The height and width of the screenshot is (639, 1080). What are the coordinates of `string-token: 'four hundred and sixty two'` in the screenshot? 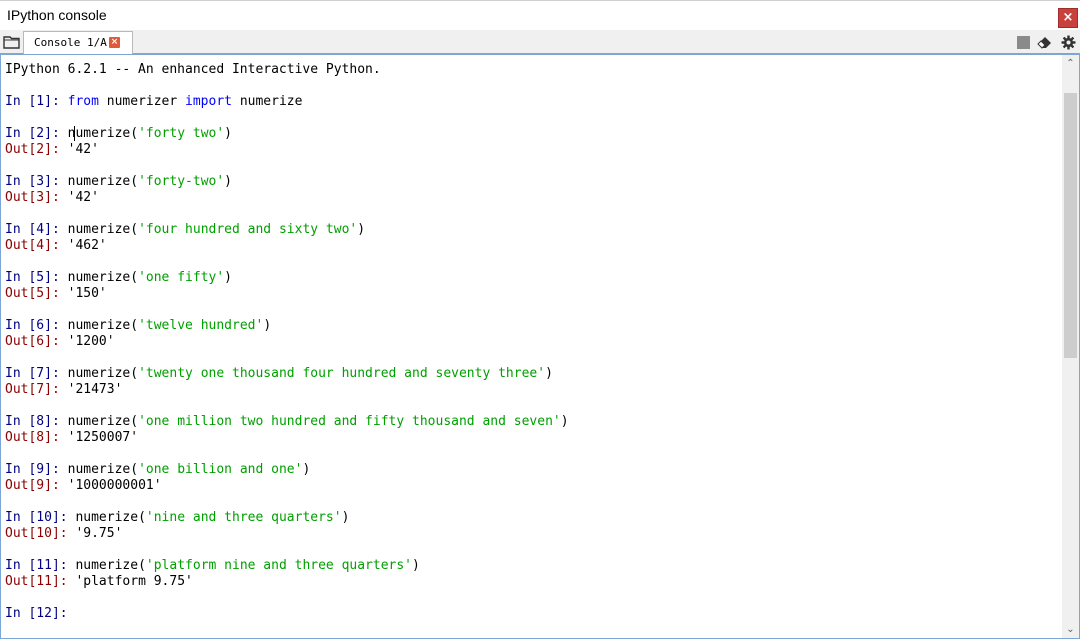 It's located at (248, 229).